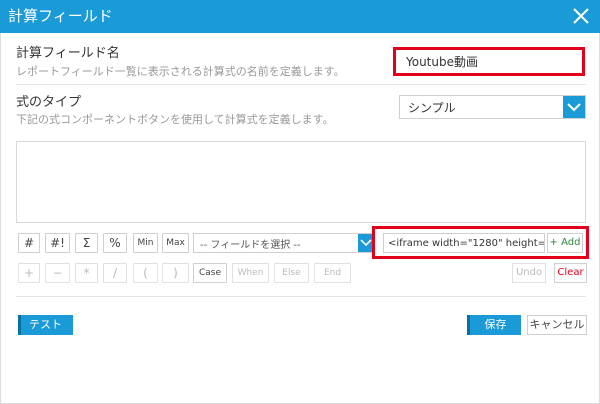 The width and height of the screenshot is (600, 404). Describe the element at coordinates (300, 16) in the screenshot. I see `dialog-titlebar: 計算フィールド` at that location.